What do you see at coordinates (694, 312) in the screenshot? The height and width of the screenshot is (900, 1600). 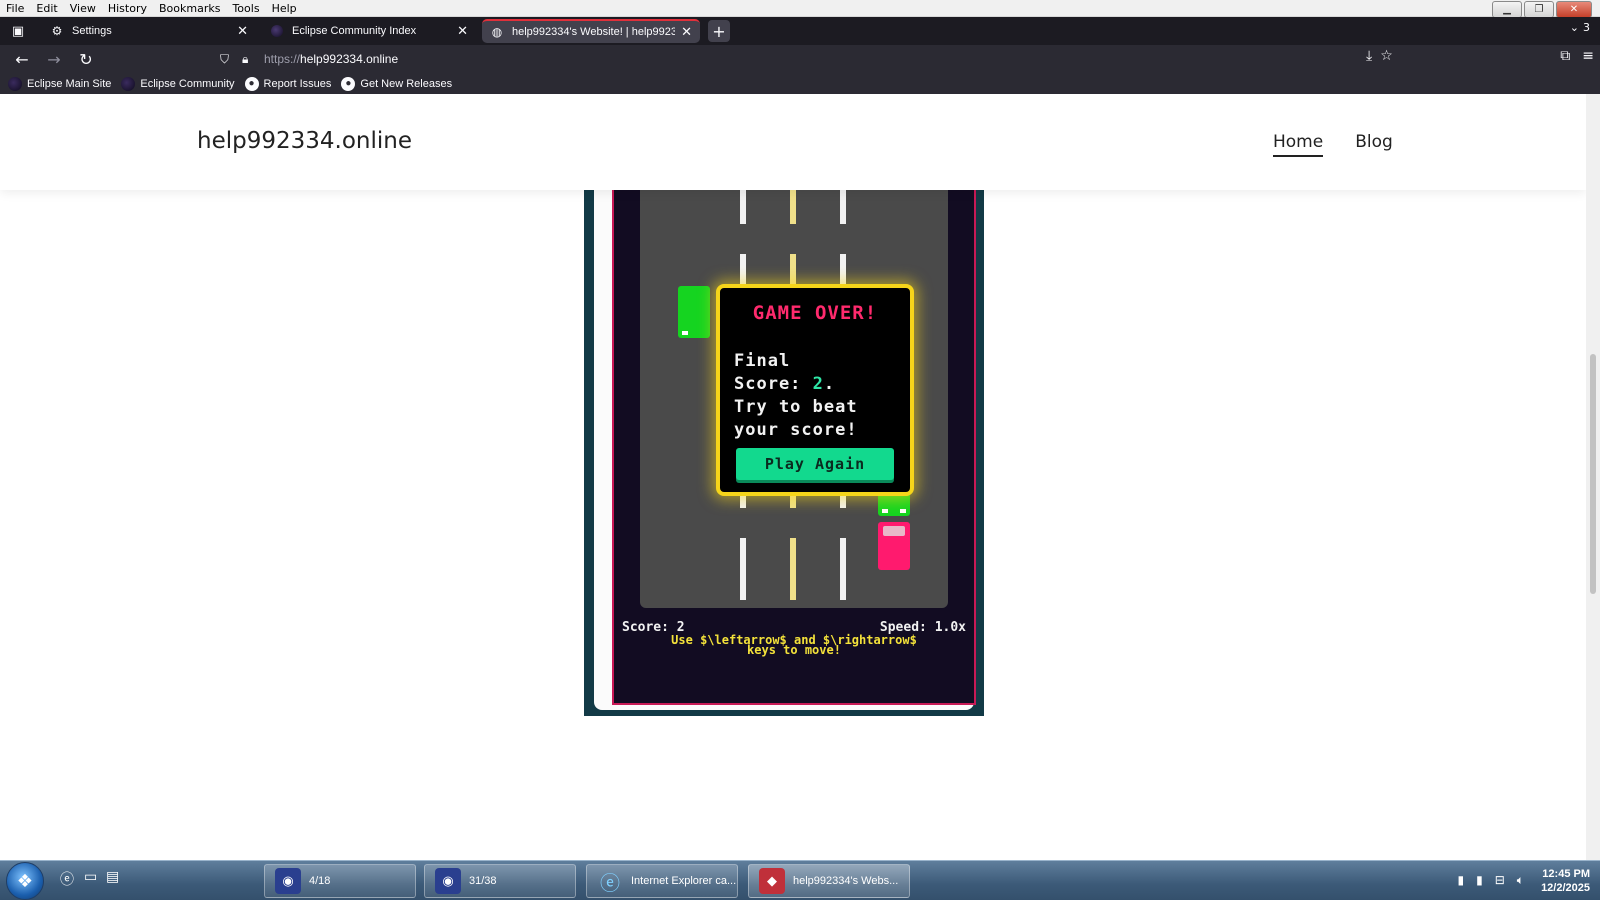 I see `enemy-car` at bounding box center [694, 312].